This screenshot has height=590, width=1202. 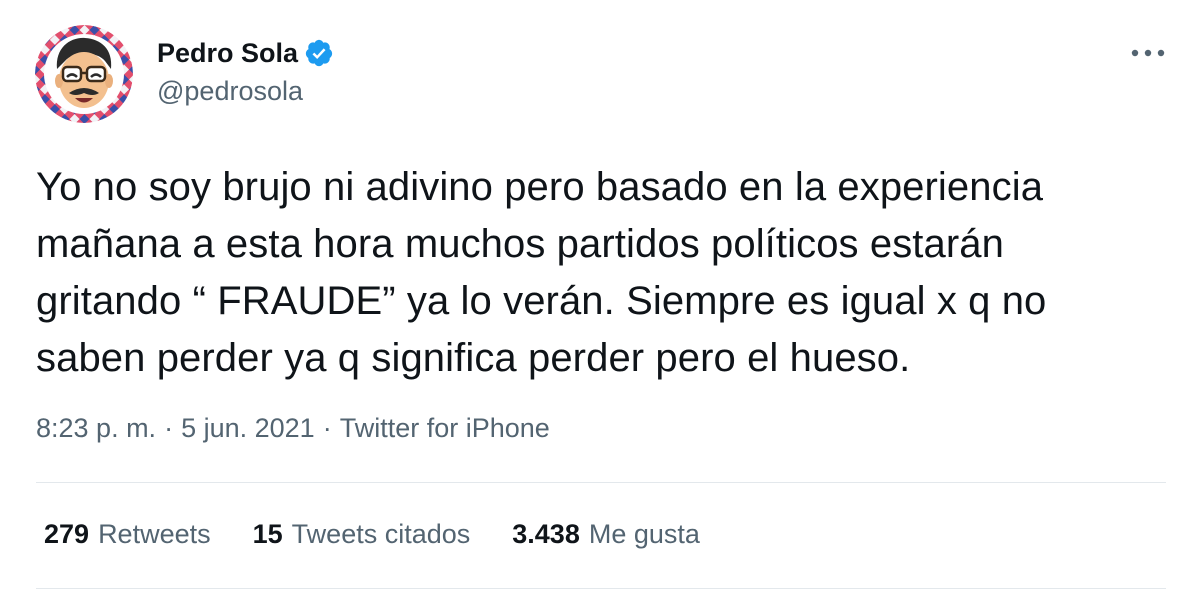 I want to click on more-options-icon, so click(x=1148, y=53).